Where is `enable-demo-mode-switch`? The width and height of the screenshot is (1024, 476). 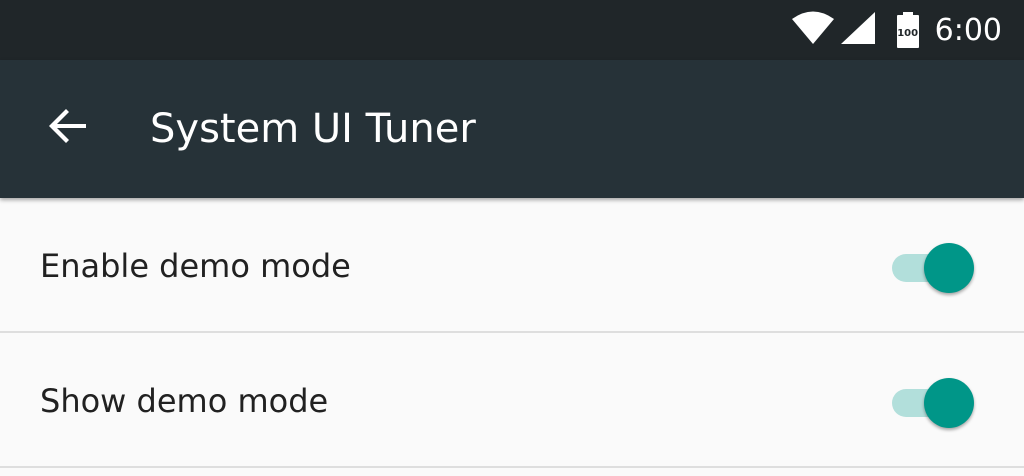 enable-demo-mode-switch is located at coordinates (934, 268).